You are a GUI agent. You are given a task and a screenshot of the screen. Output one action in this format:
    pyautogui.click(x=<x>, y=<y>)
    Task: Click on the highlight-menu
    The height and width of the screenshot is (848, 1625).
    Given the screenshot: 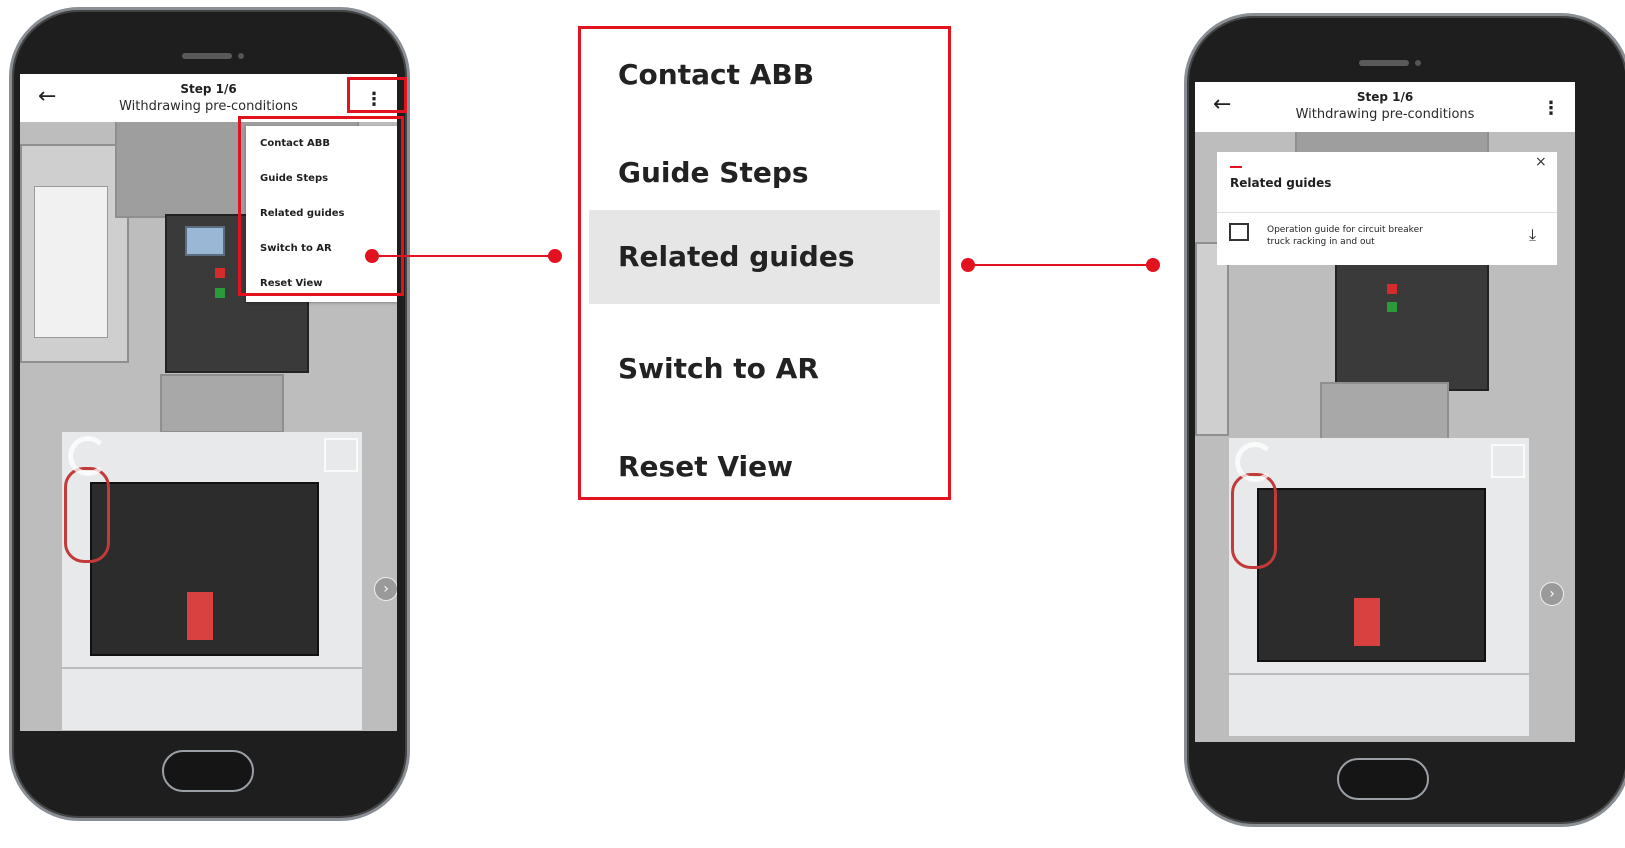 What is the action you would take?
    pyautogui.click(x=321, y=206)
    